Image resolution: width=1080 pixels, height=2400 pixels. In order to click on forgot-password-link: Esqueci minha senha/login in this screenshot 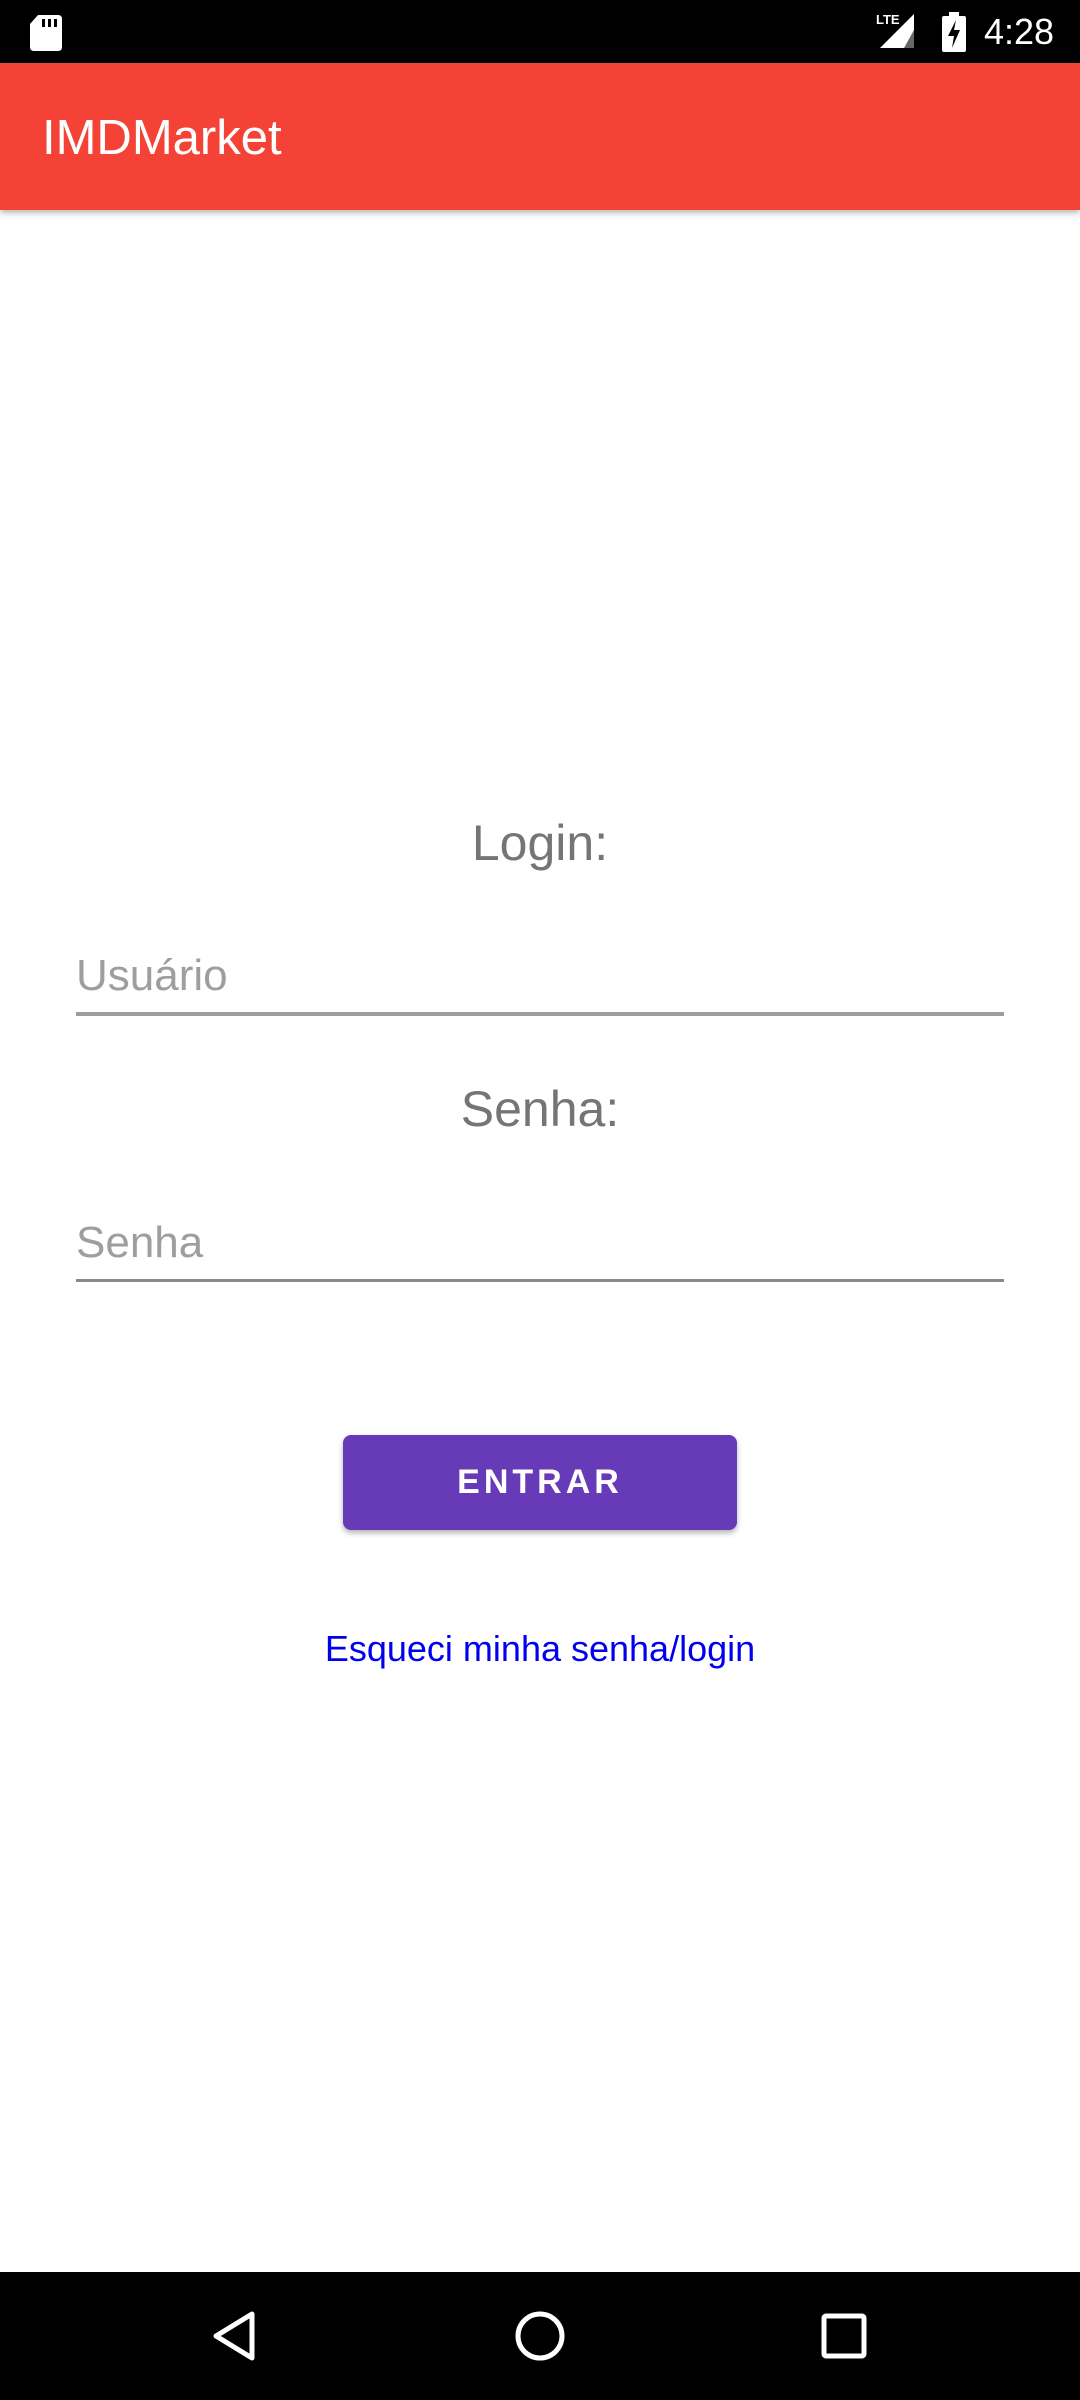, I will do `click(540, 1649)`.